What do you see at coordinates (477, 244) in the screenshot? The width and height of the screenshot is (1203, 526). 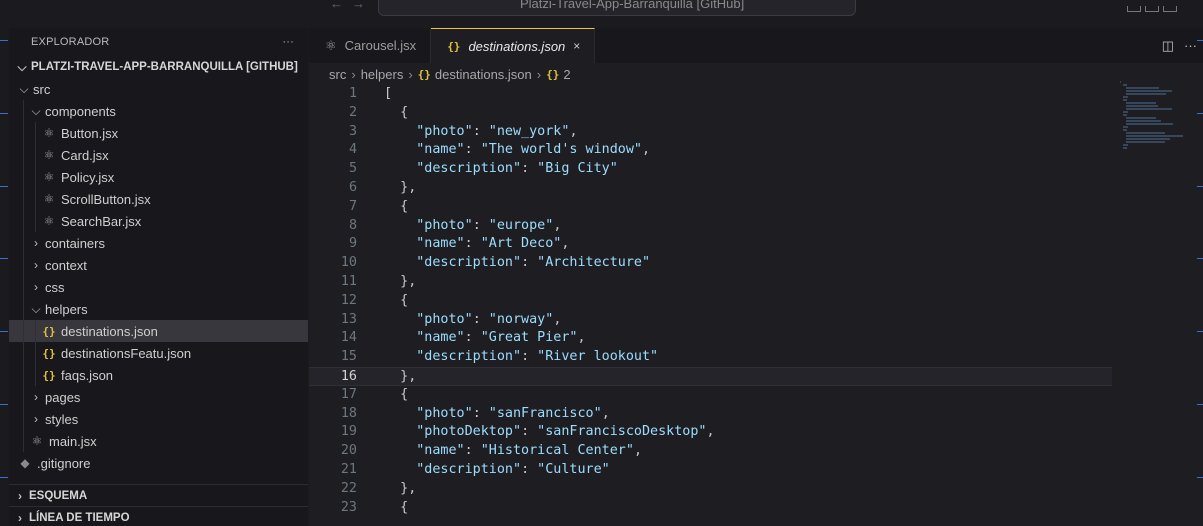 I see `code-text: "name": "Art Deco",` at bounding box center [477, 244].